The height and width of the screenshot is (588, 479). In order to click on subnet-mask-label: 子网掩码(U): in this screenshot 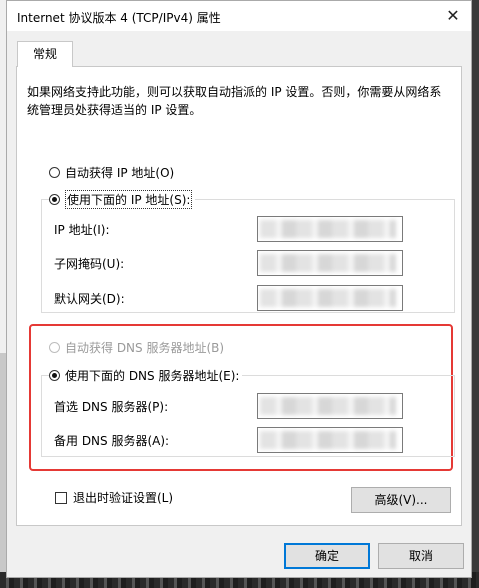, I will do `click(89, 264)`.